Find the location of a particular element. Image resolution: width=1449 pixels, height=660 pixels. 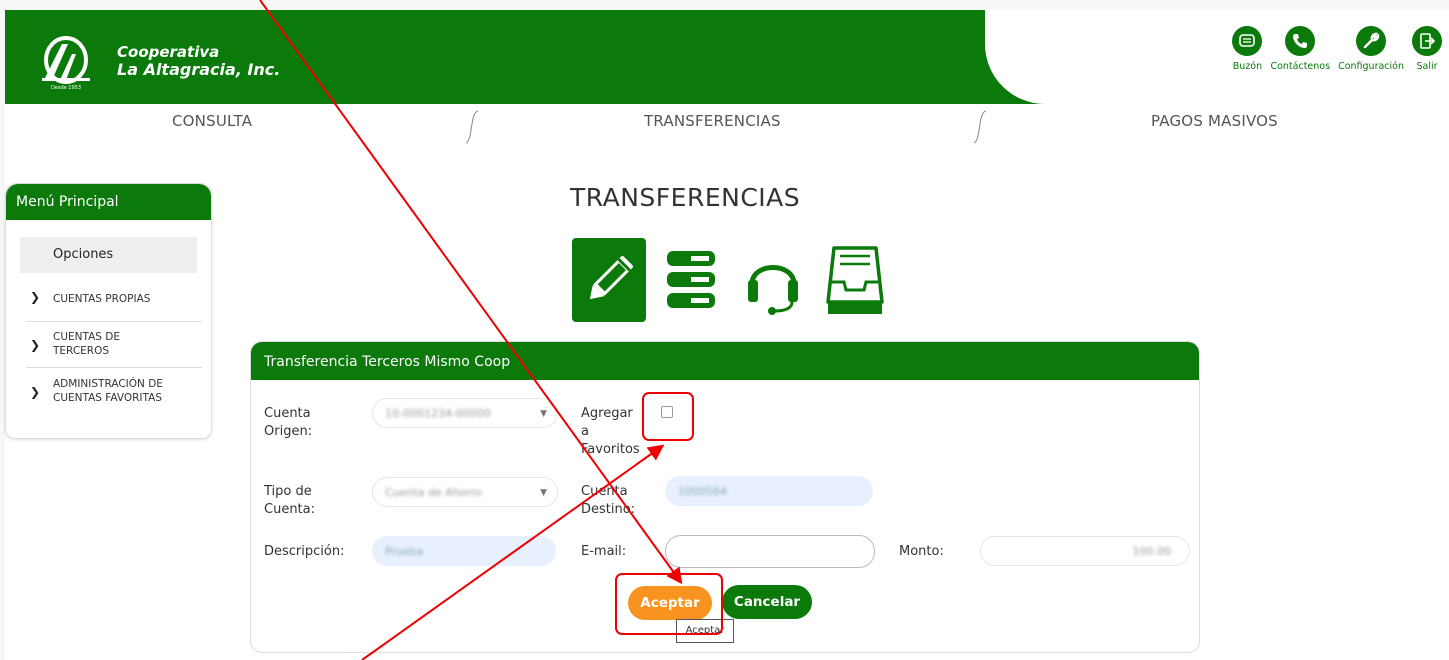

cuenta-origen-value: 10-0001234-00000 is located at coordinates (438, 413).